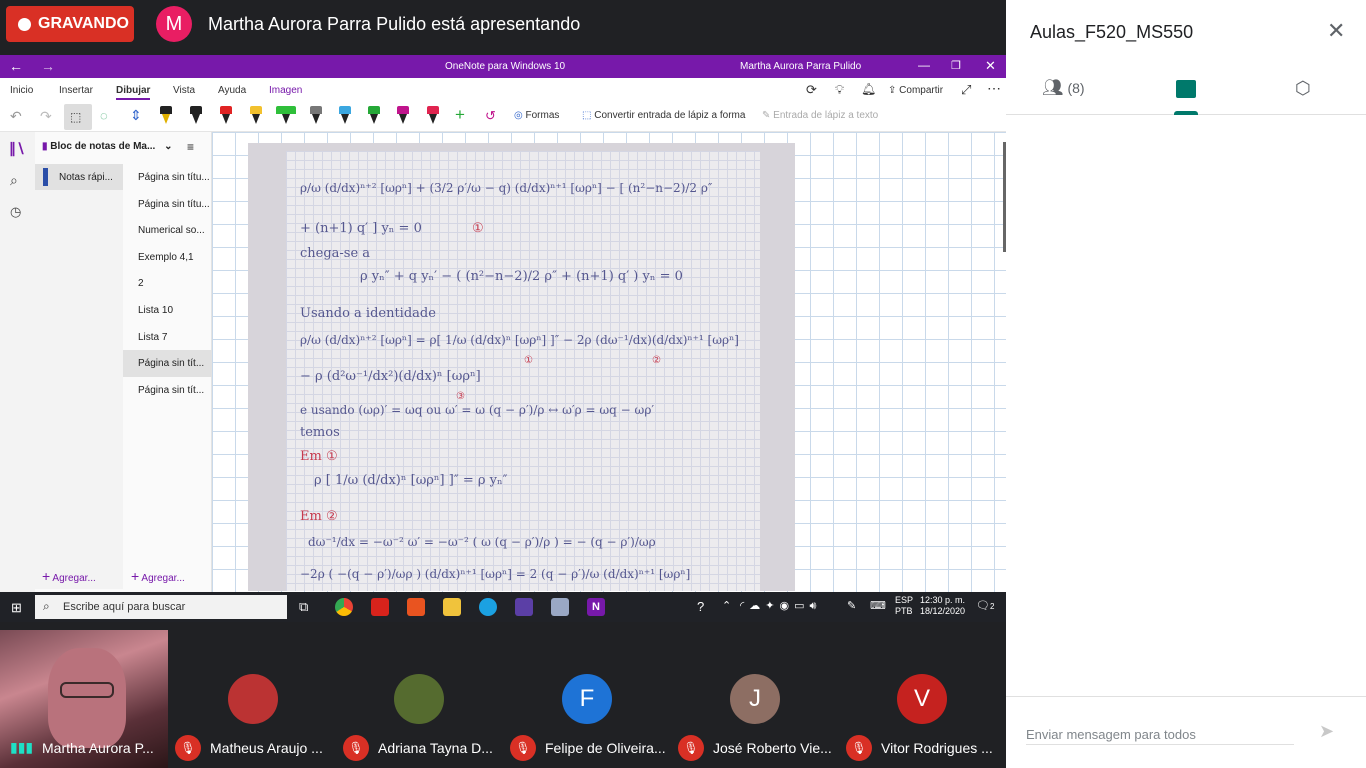  Describe the element at coordinates (1053, 87) in the screenshot. I see `people-icon: 👥︎` at that location.